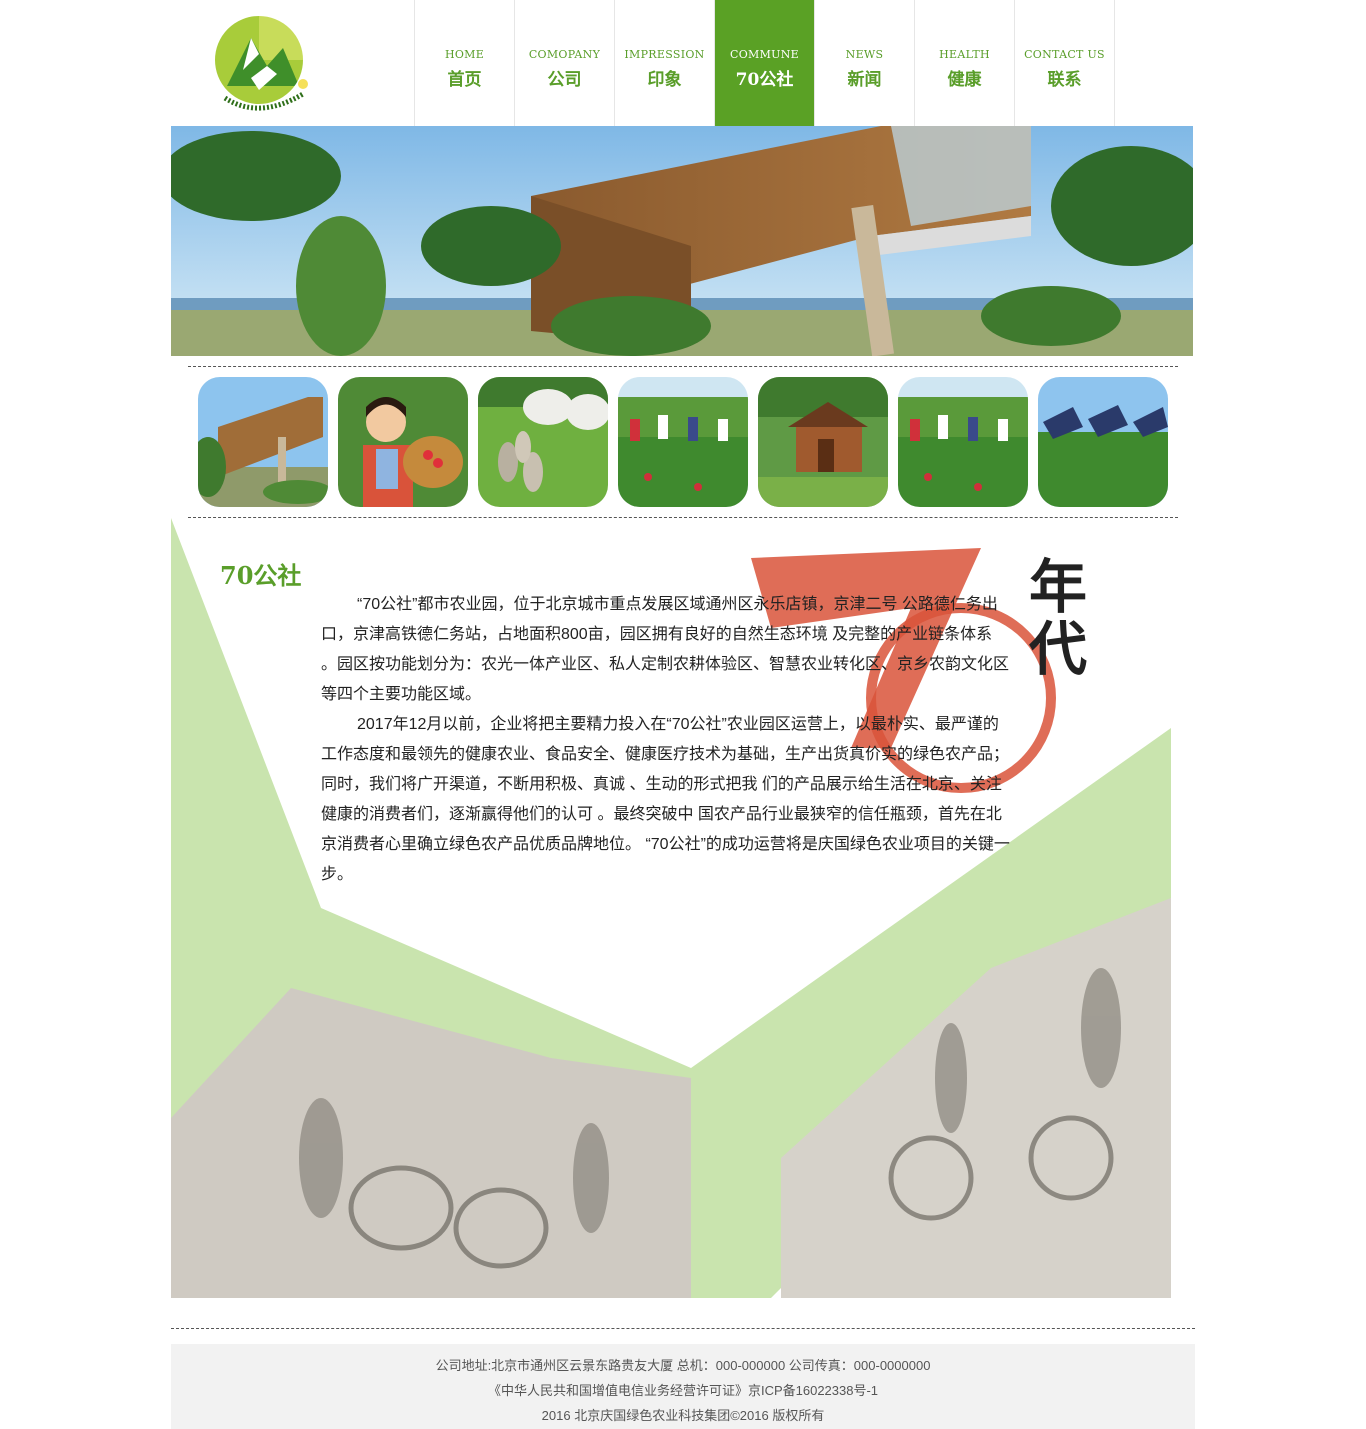  I want to click on nav-impression: IMPRESSION 印象, so click(665, 63).